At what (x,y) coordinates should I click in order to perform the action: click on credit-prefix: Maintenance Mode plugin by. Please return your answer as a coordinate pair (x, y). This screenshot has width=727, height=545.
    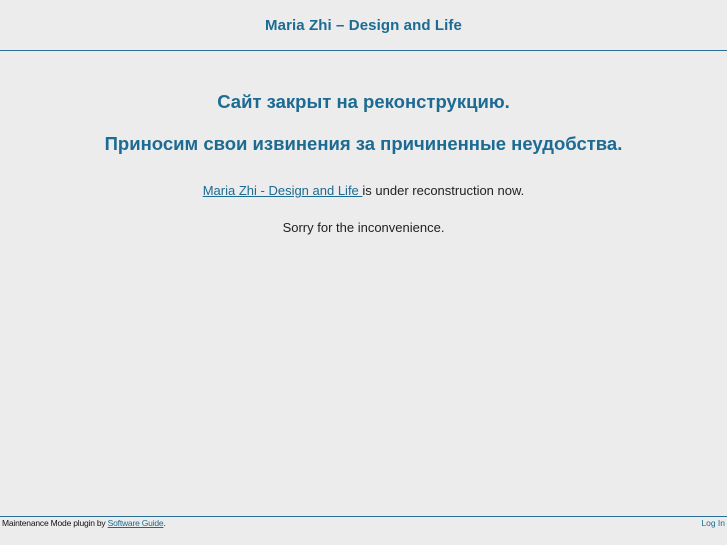
    Looking at the image, I should click on (55, 523).